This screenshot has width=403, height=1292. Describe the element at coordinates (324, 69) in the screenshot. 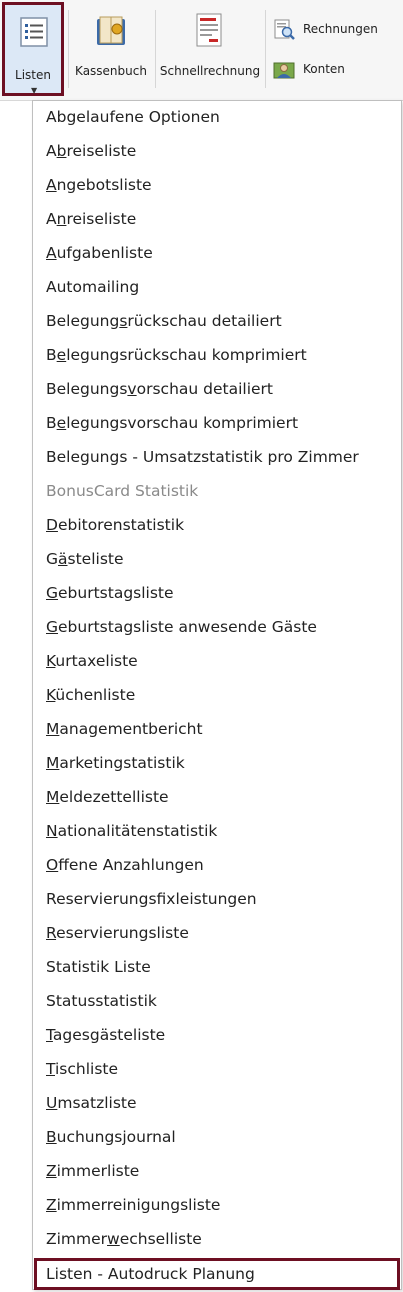

I see `konten-button-label: Konten` at that location.